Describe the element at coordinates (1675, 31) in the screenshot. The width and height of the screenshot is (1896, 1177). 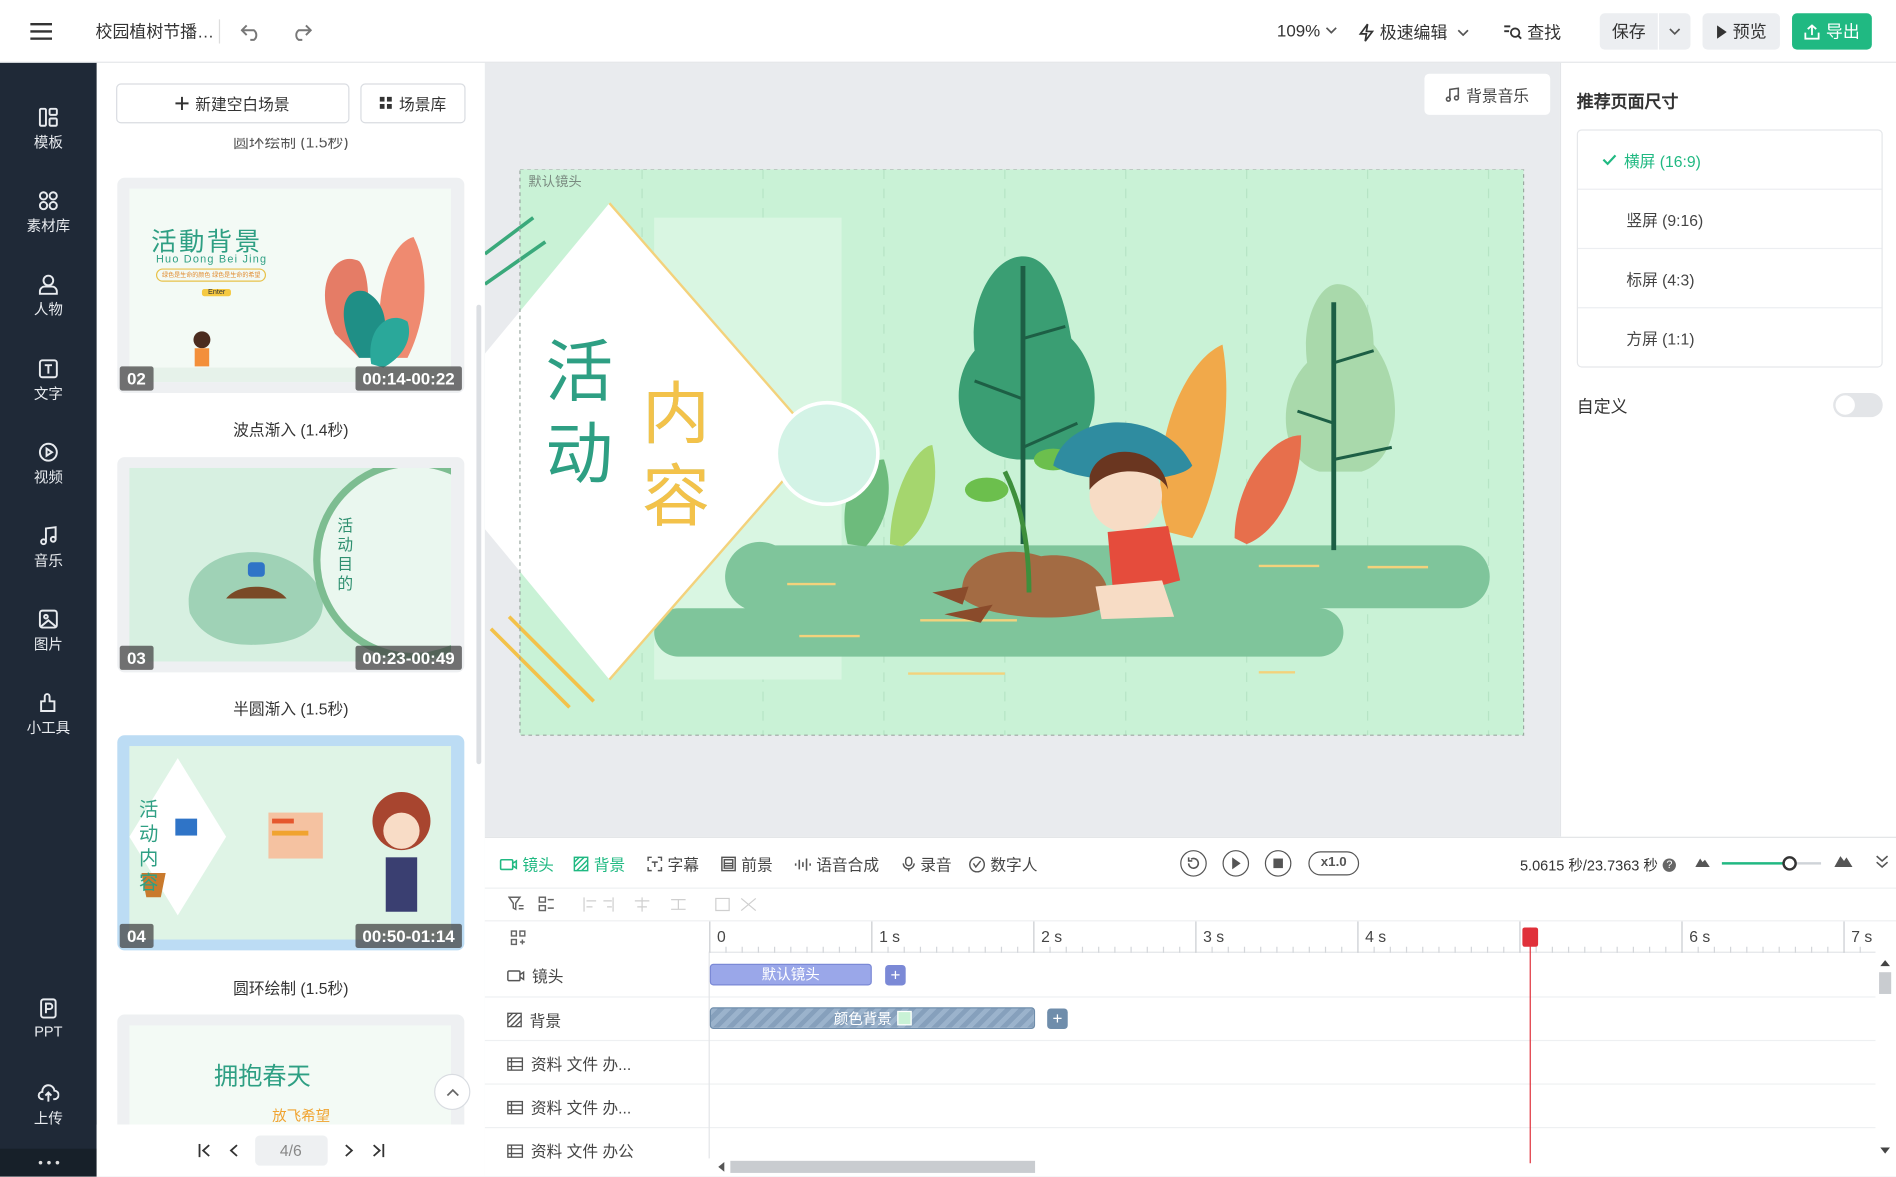
I see `save-dropdown` at that location.